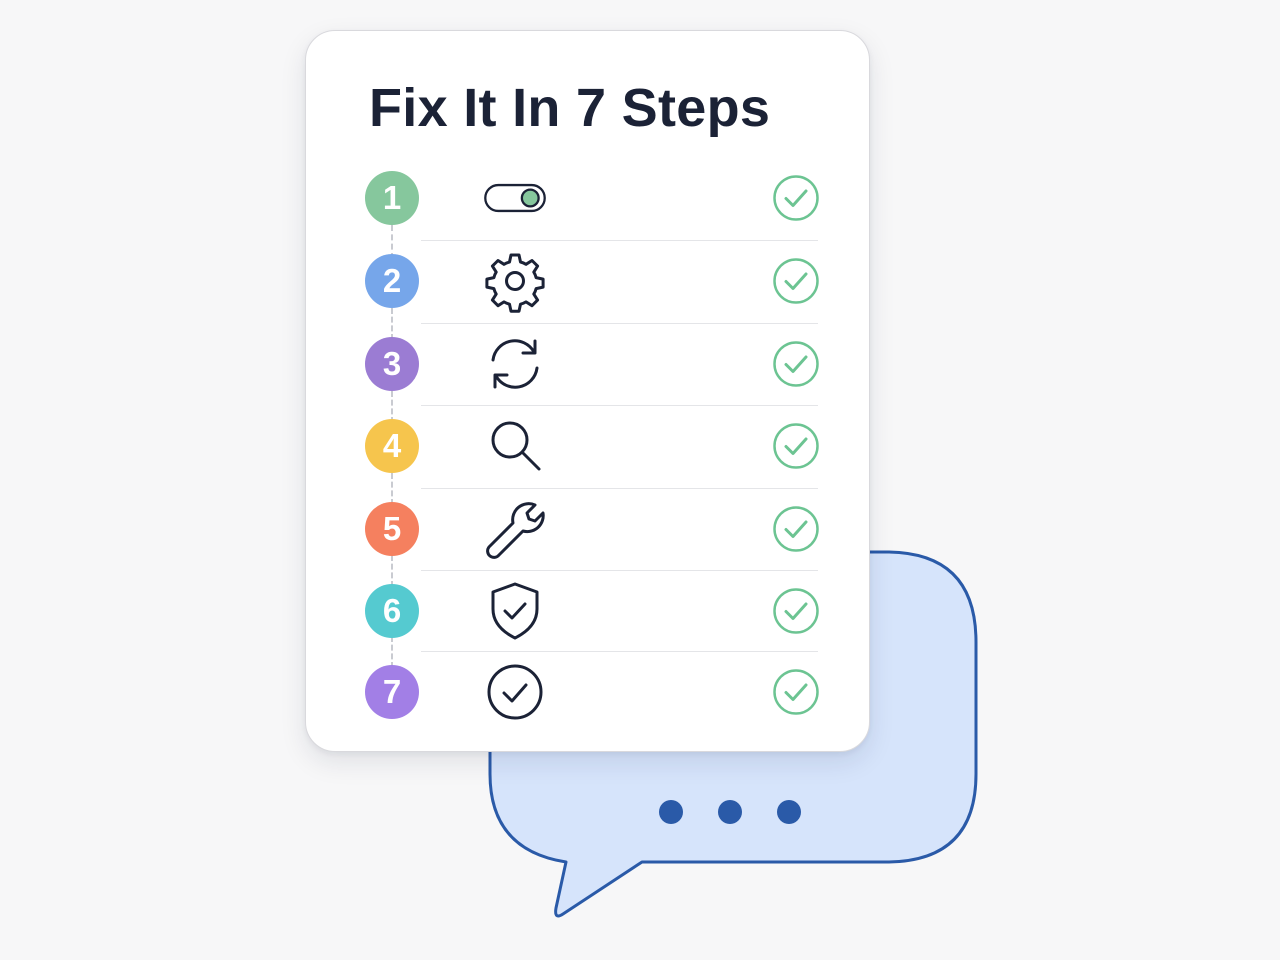 This screenshot has height=960, width=1280. I want to click on step-number-badge: 4, so click(392, 446).